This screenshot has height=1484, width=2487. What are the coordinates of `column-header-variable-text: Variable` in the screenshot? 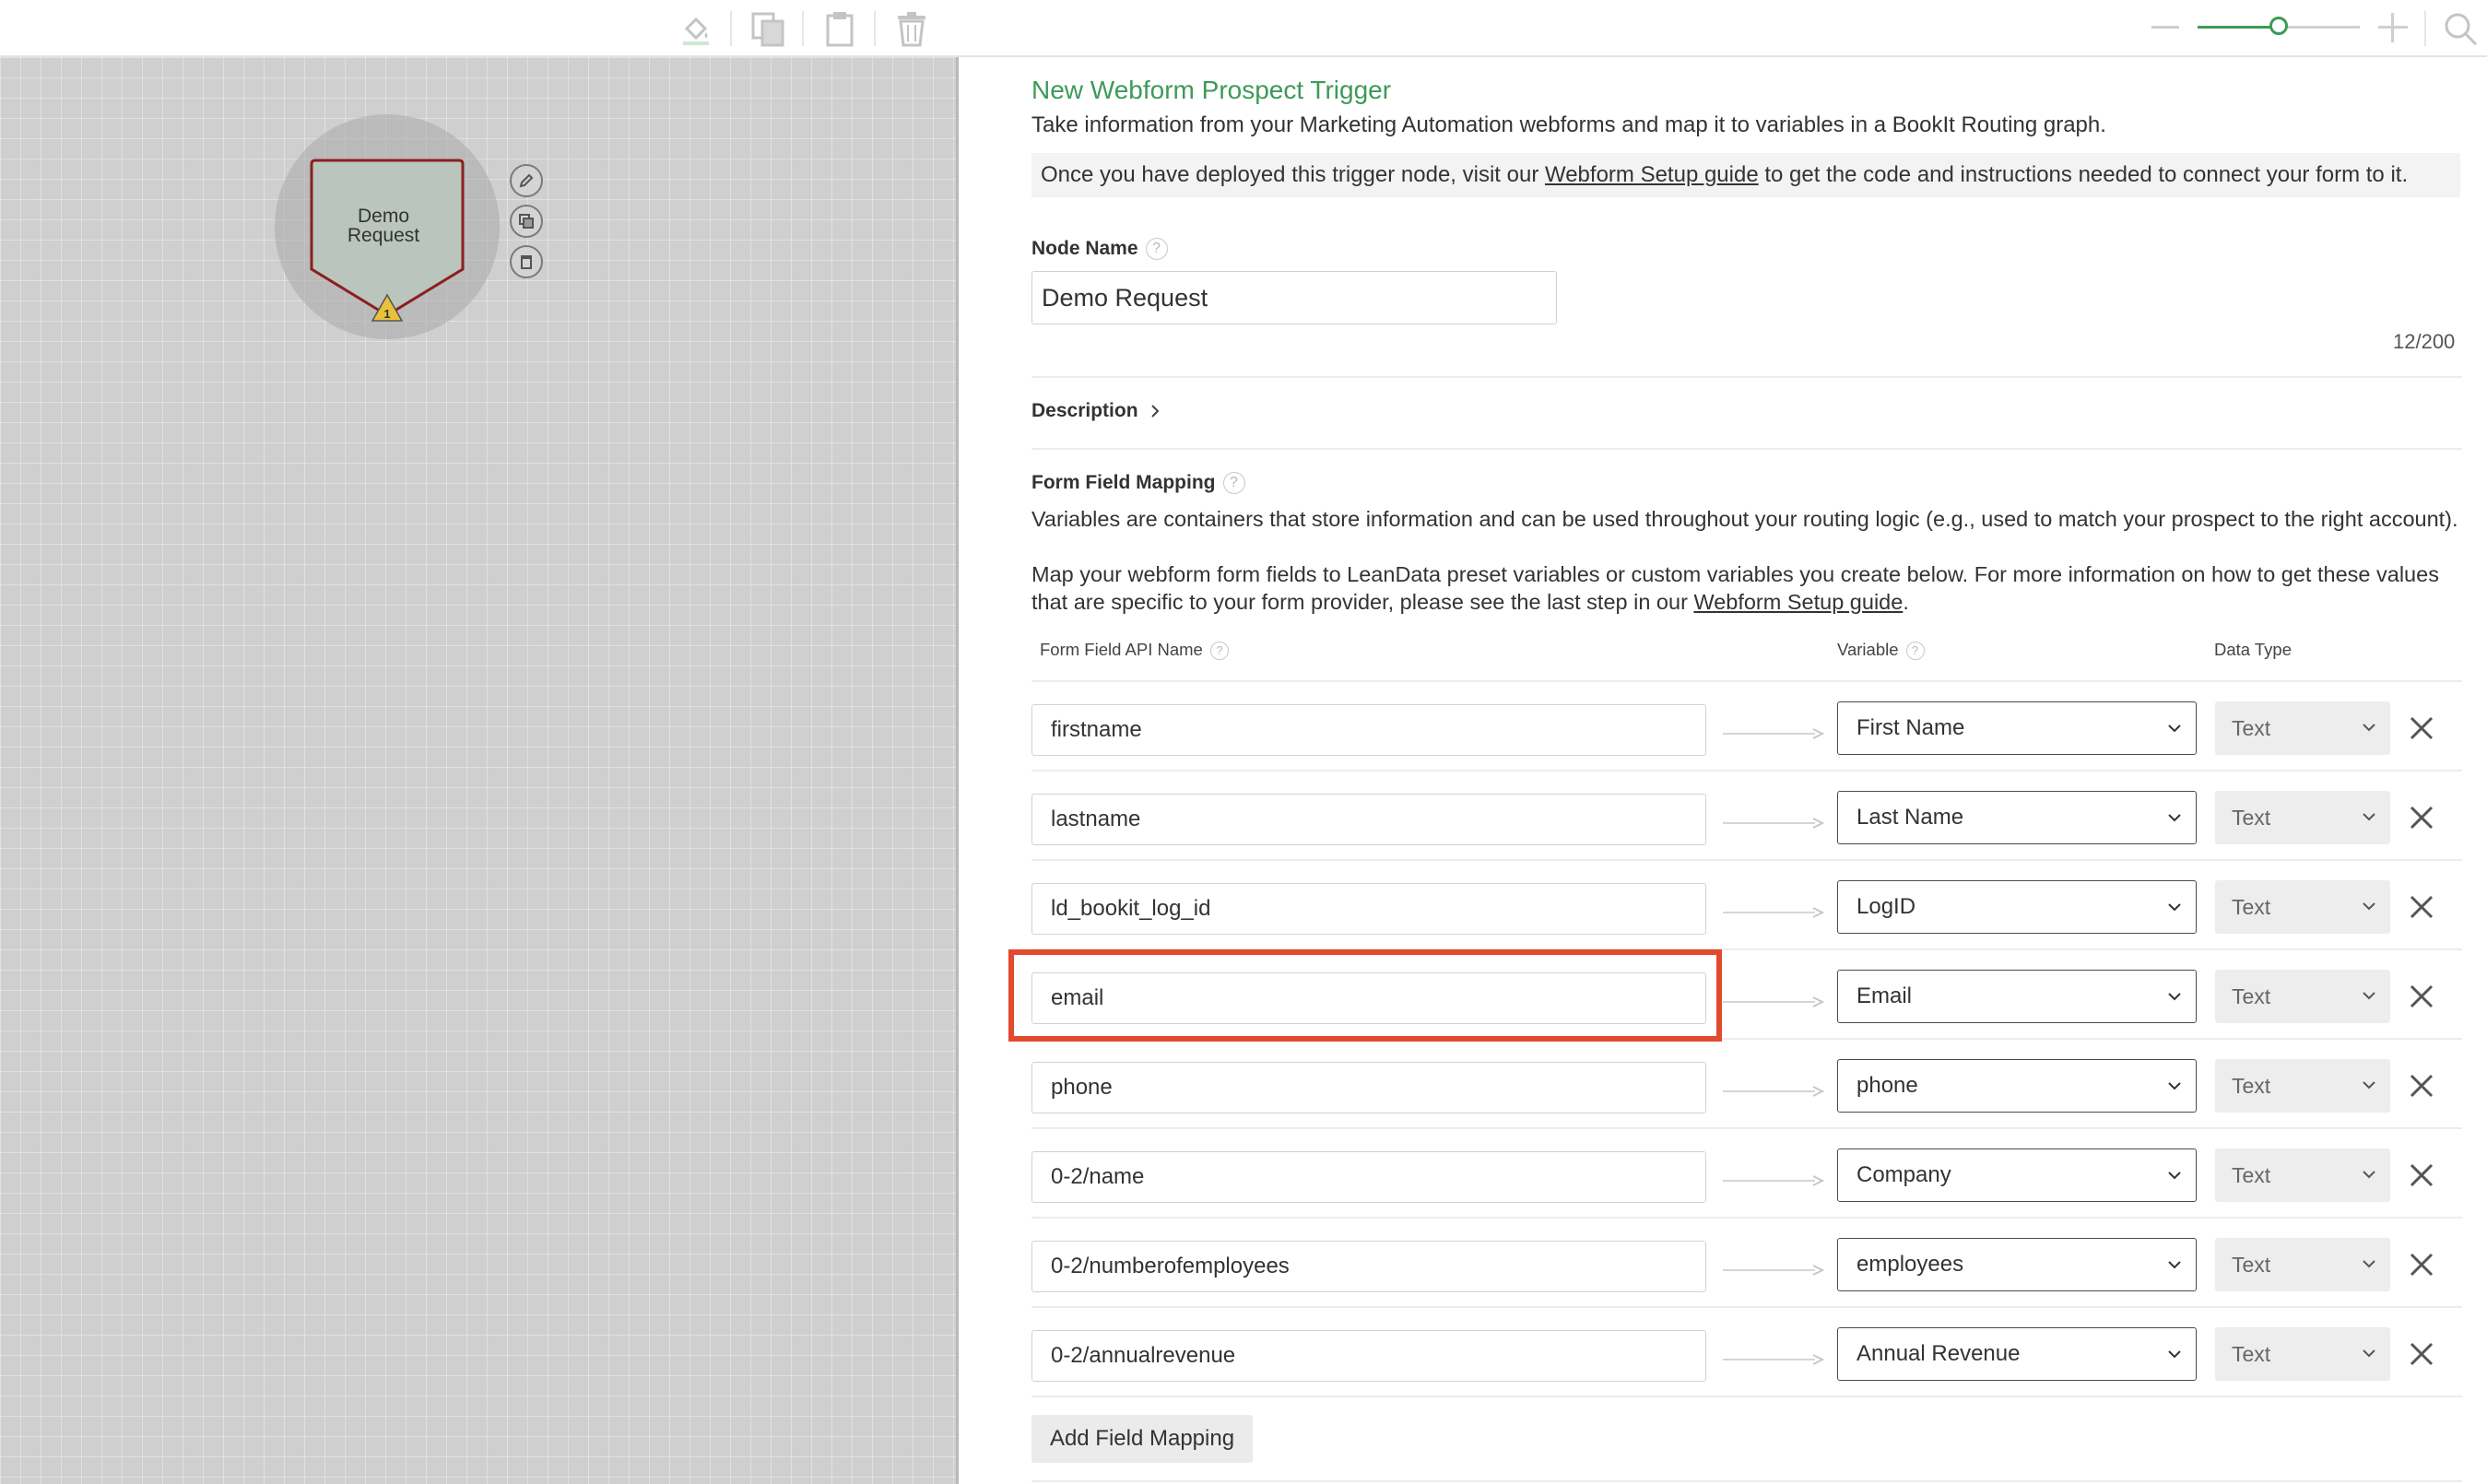 It's located at (1868, 649).